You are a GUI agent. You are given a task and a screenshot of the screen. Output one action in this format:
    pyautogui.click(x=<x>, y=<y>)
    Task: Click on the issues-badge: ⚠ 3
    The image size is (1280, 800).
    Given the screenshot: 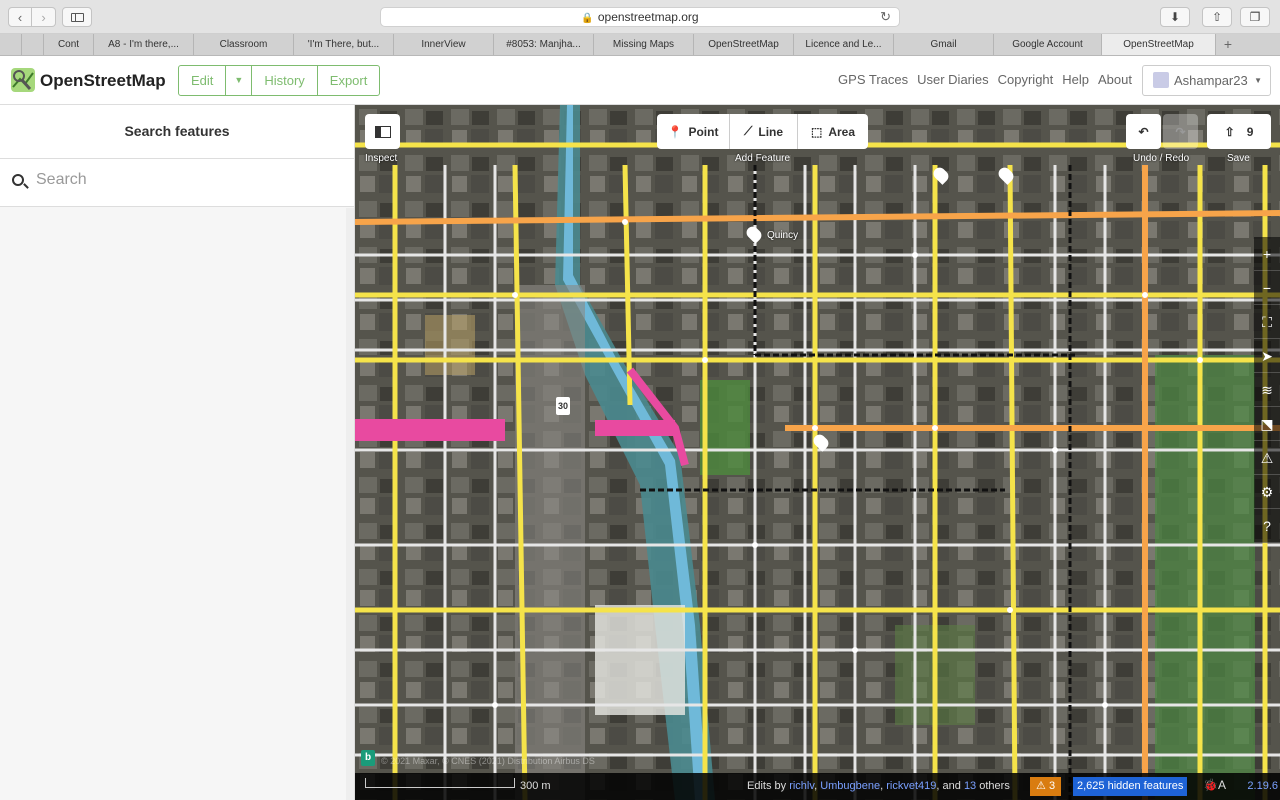 What is the action you would take?
    pyautogui.click(x=1046, y=786)
    